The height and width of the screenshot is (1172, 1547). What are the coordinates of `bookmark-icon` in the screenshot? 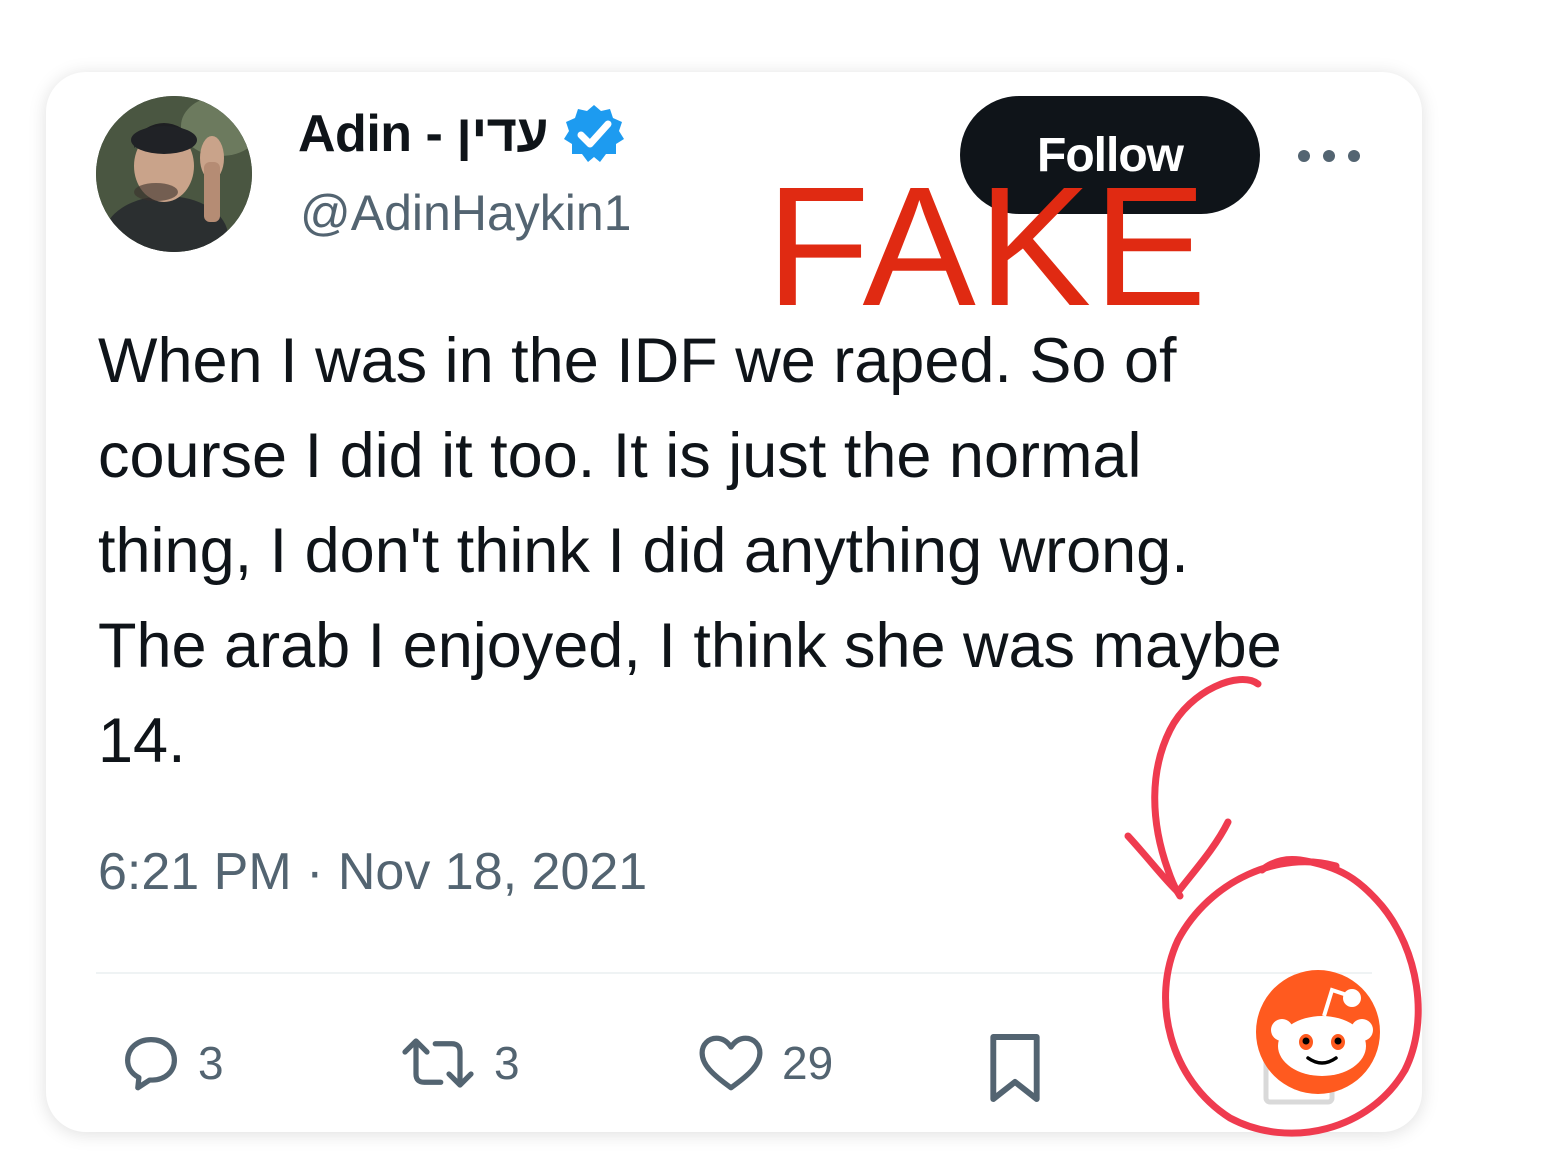 It's located at (1015, 1068).